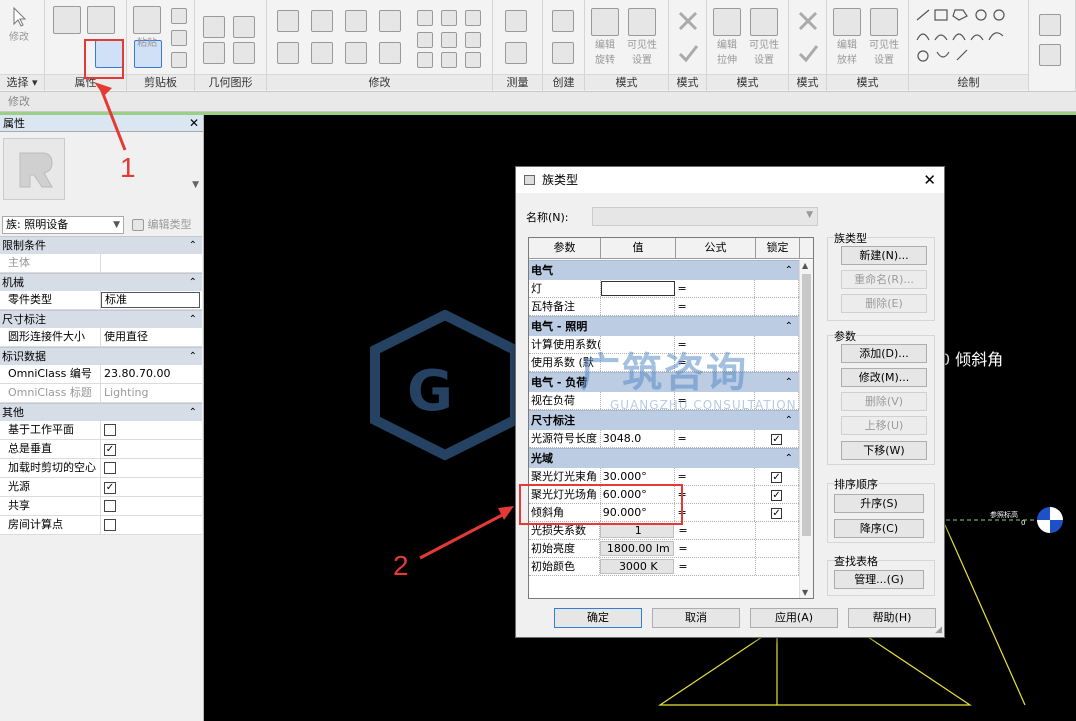  Describe the element at coordinates (401, 565) in the screenshot. I see `annotation-marker-2: 2` at that location.